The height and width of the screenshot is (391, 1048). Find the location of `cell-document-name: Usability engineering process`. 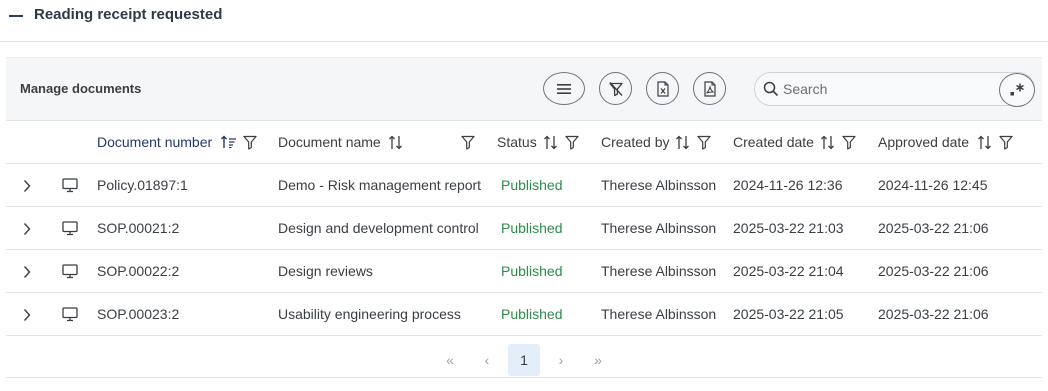

cell-document-name: Usability engineering process is located at coordinates (369, 314).